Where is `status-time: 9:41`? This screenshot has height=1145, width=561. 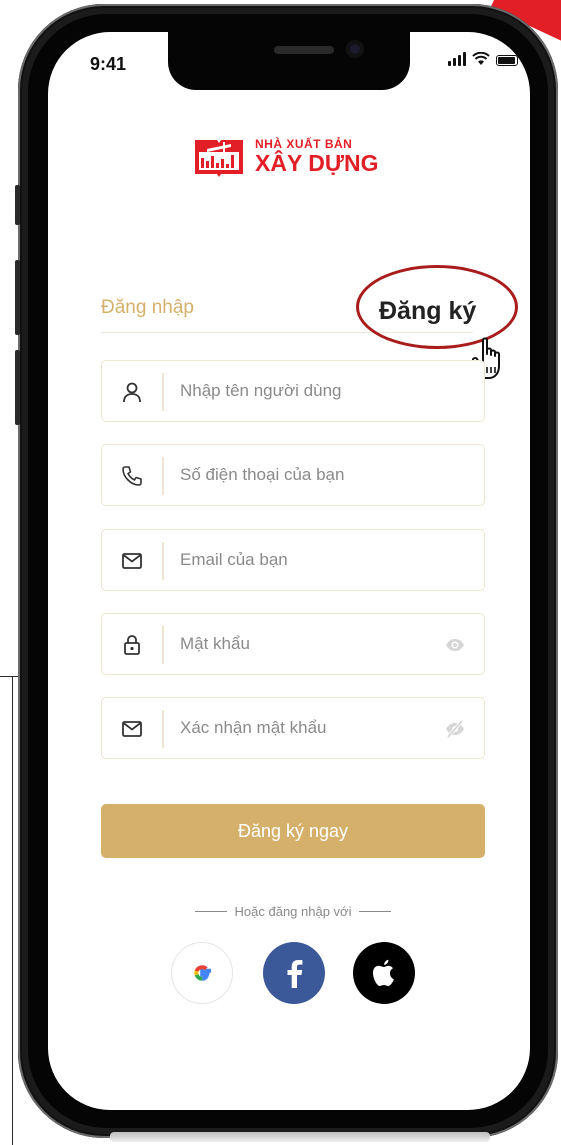
status-time: 9:41 is located at coordinates (108, 64).